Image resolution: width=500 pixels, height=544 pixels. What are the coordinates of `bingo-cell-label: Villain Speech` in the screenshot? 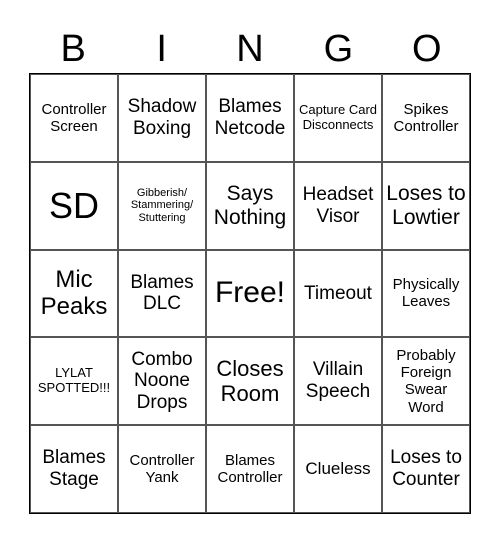 It's located at (338, 381).